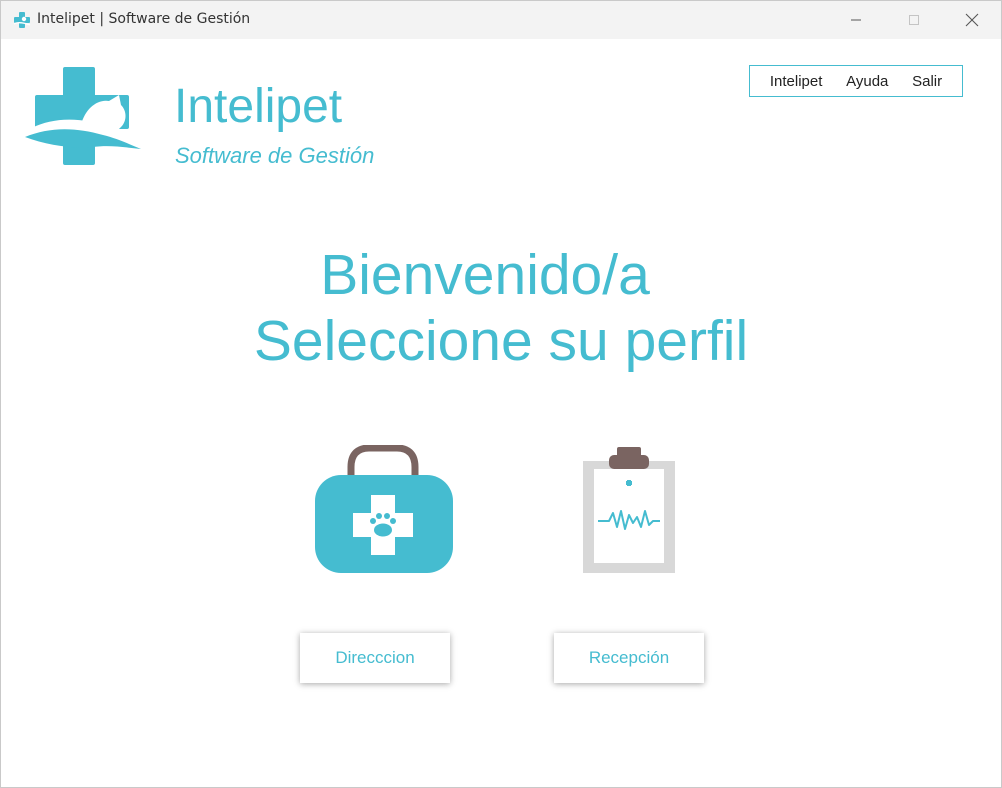 The height and width of the screenshot is (788, 1002). I want to click on welcome-heading: Bienvenido/a, so click(501, 275).